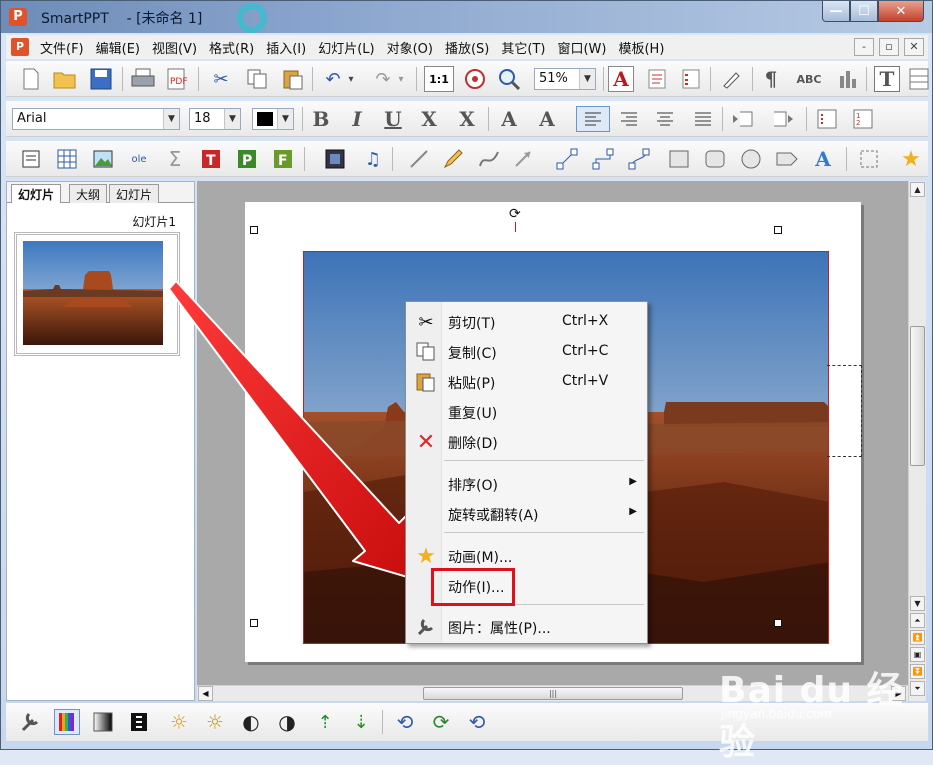  I want to click on highlight-box, so click(473, 587).